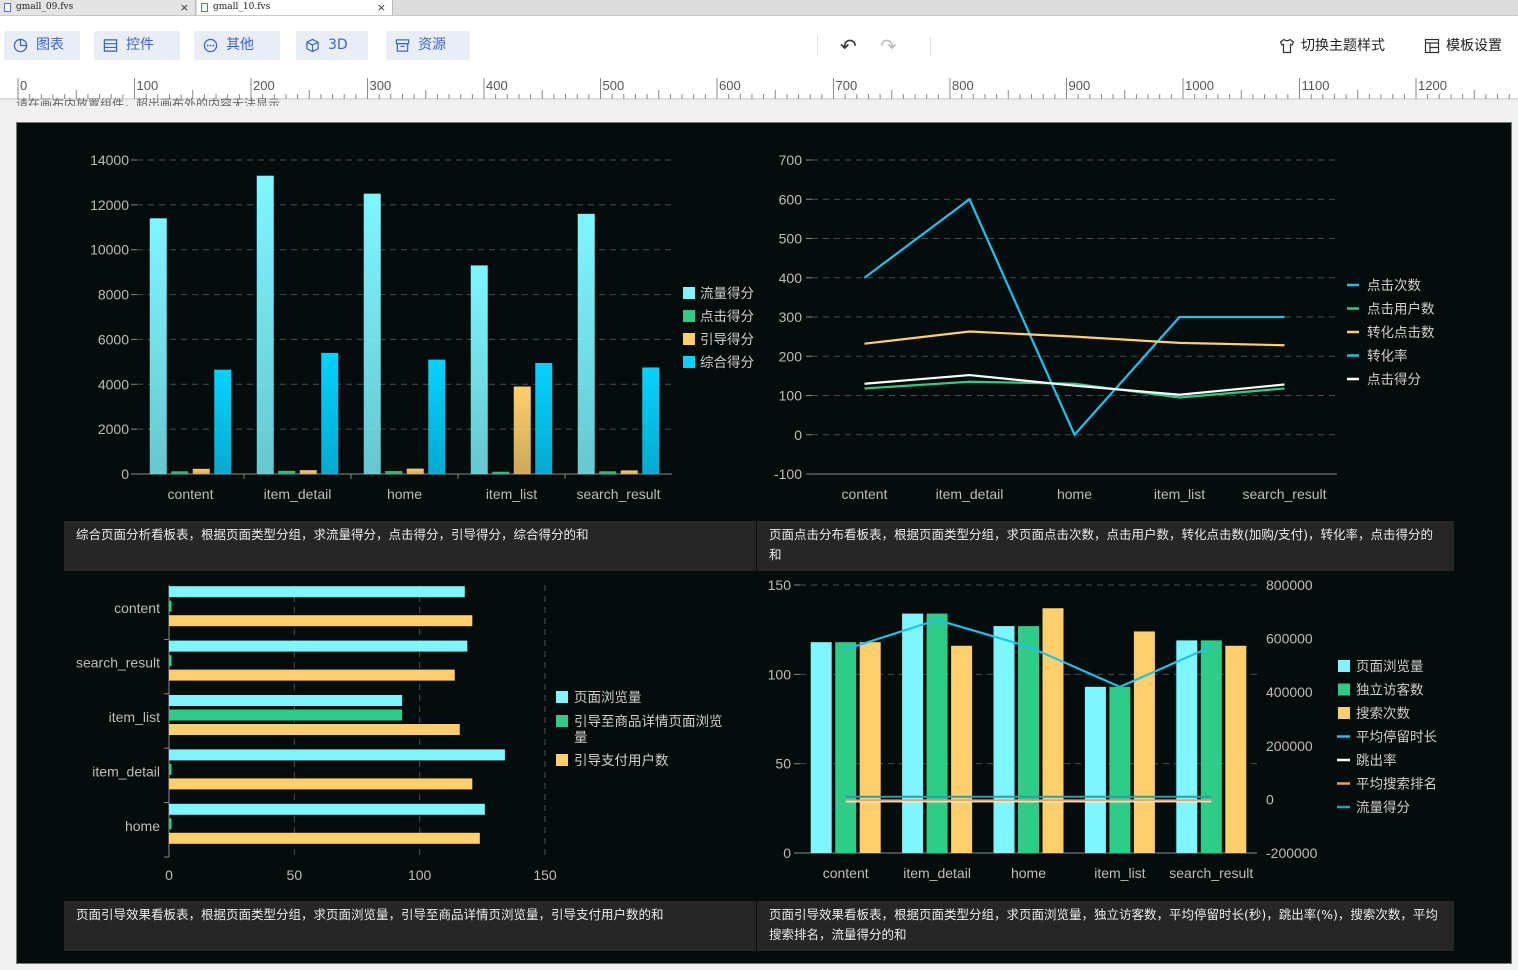  I want to click on undo-icon: ↶, so click(848, 46).